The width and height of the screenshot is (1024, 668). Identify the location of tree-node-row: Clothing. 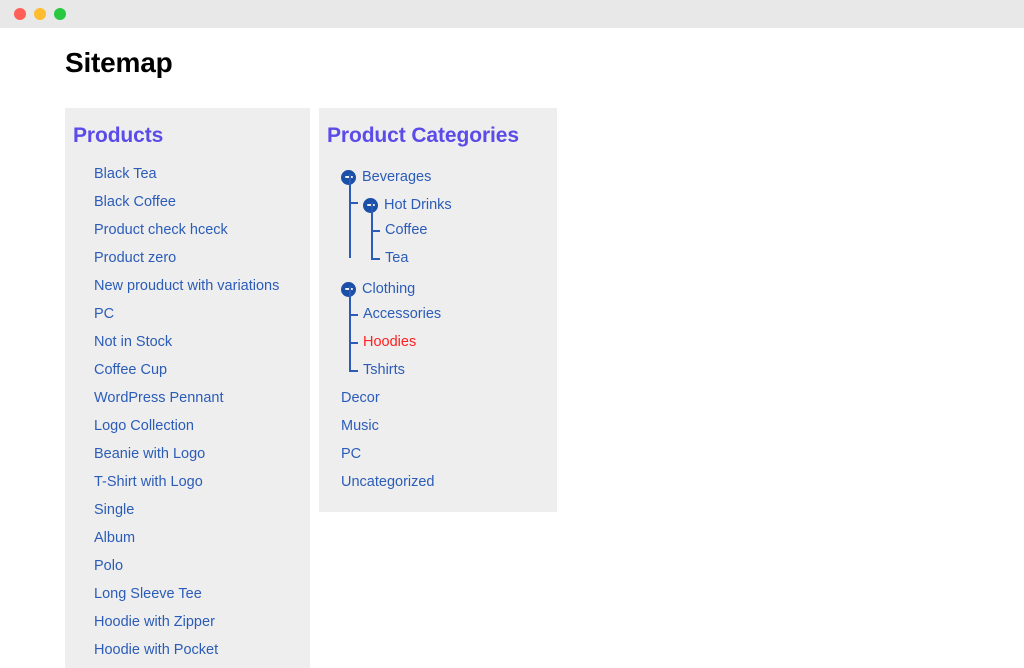
(378, 289).